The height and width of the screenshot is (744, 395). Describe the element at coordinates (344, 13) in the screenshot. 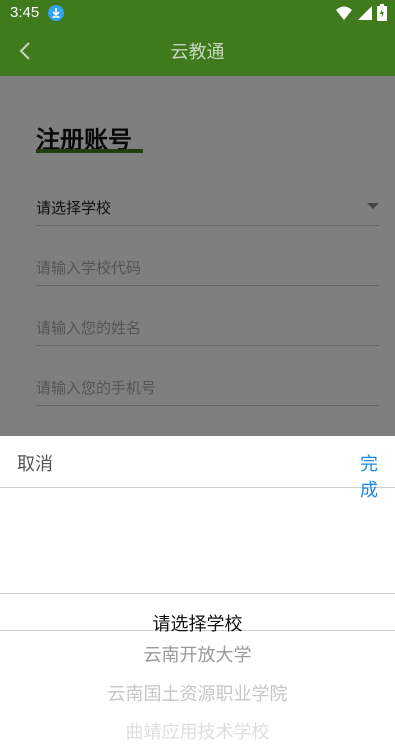

I see `wifi-icon` at that location.